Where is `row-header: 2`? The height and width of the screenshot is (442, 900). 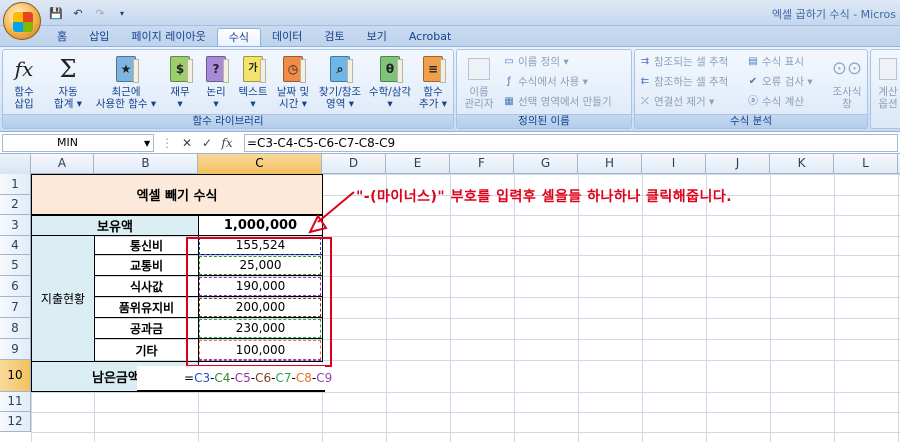 row-header: 2 is located at coordinates (15, 205).